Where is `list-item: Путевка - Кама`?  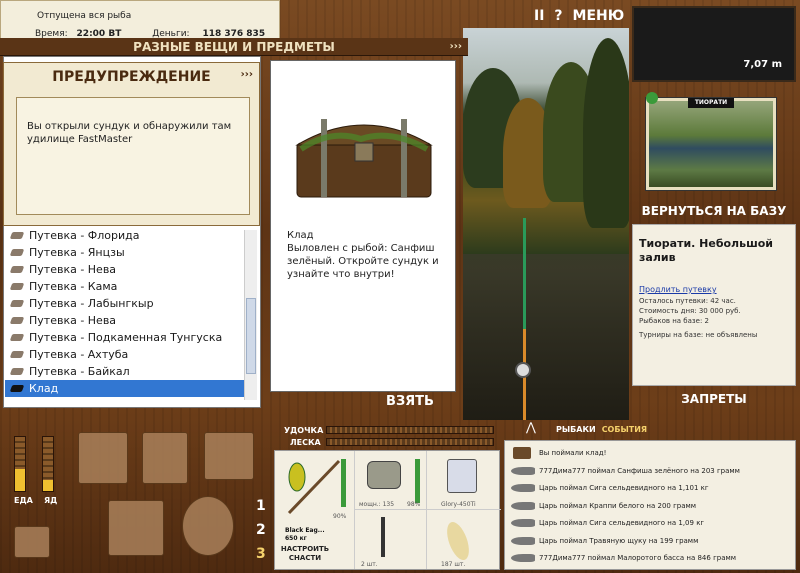
list-item: Путевка - Кама is located at coordinates (127, 286).